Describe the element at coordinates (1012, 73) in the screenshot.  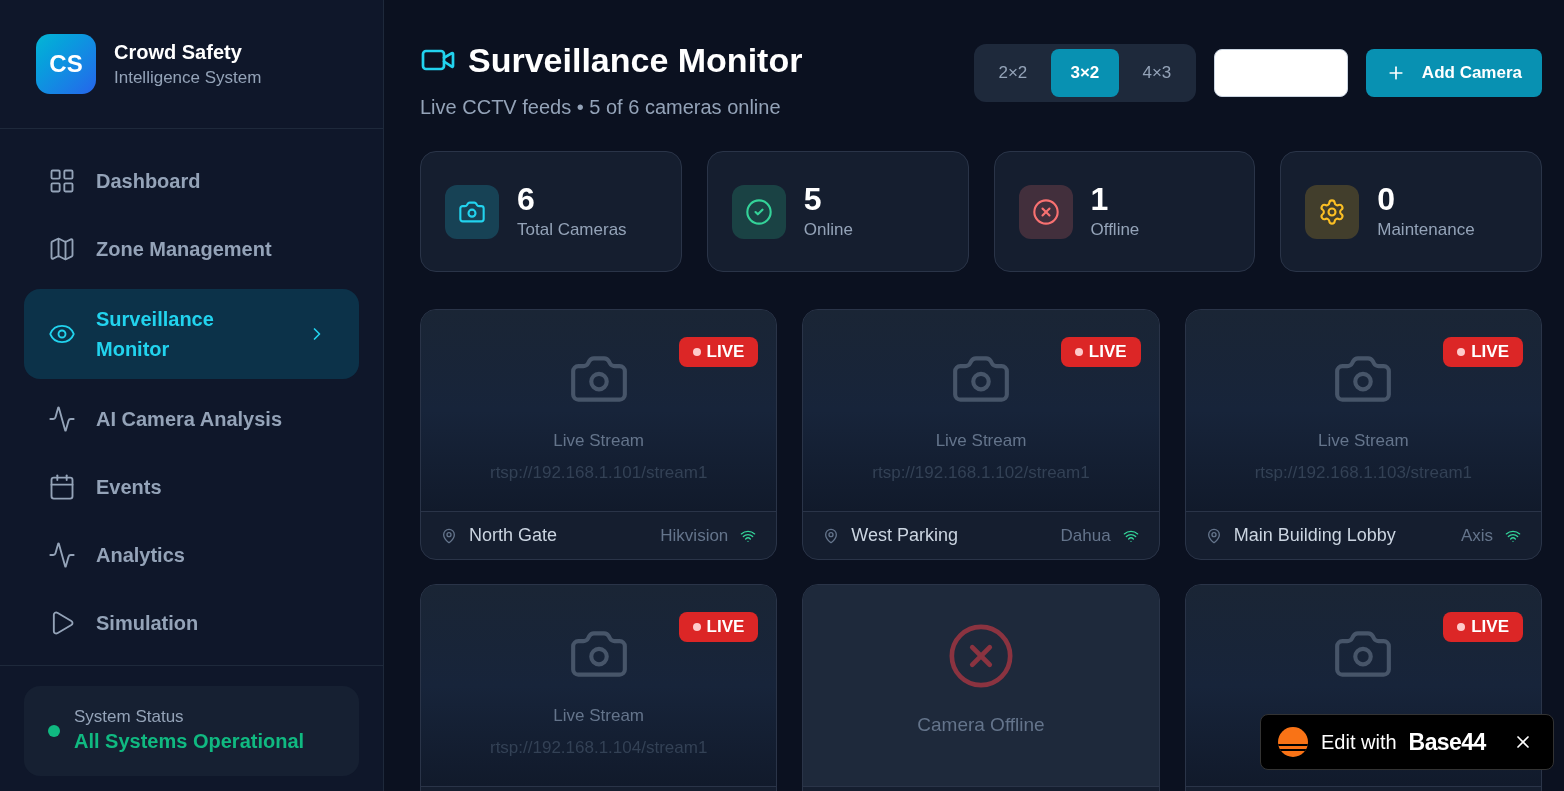
I see `layout-tab: 2×2` at that location.